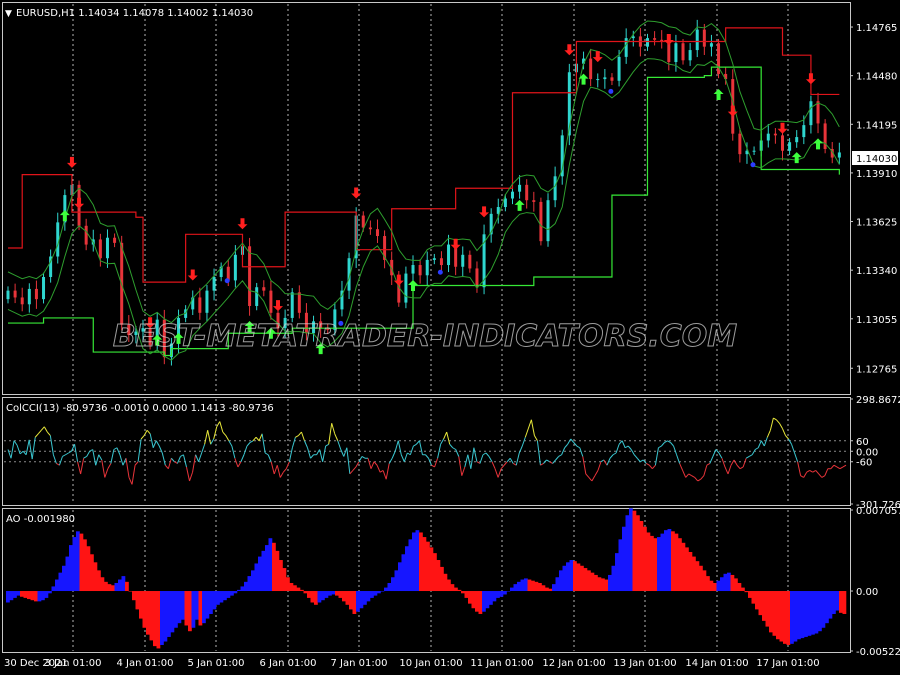 The width and height of the screenshot is (900, 675). I want to click on y-tick-label: 1.13625, so click(876, 223).